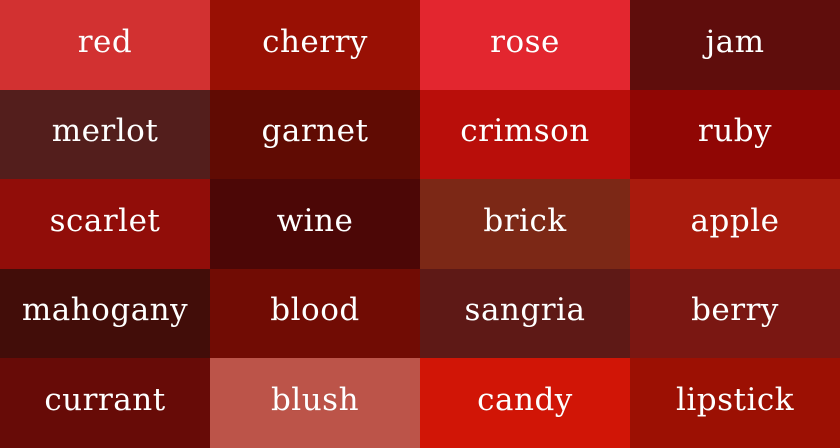 The image size is (840, 448). I want to click on swatch-garnet: garnet, so click(315, 134).